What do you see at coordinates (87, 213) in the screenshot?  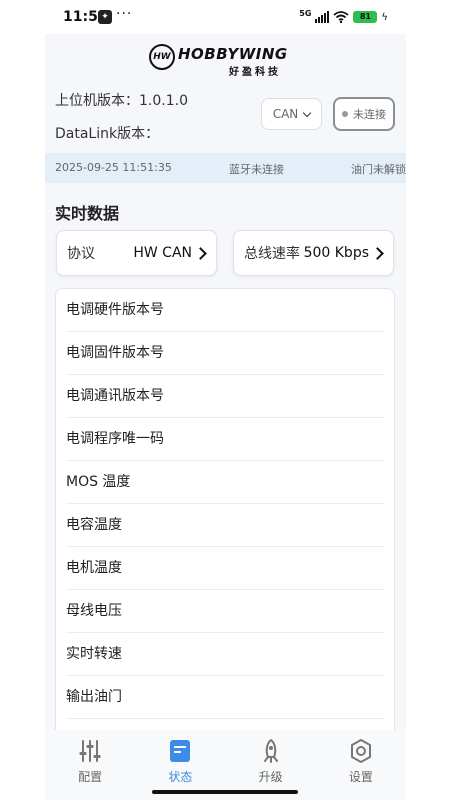 I see `section-title: 实时数据` at bounding box center [87, 213].